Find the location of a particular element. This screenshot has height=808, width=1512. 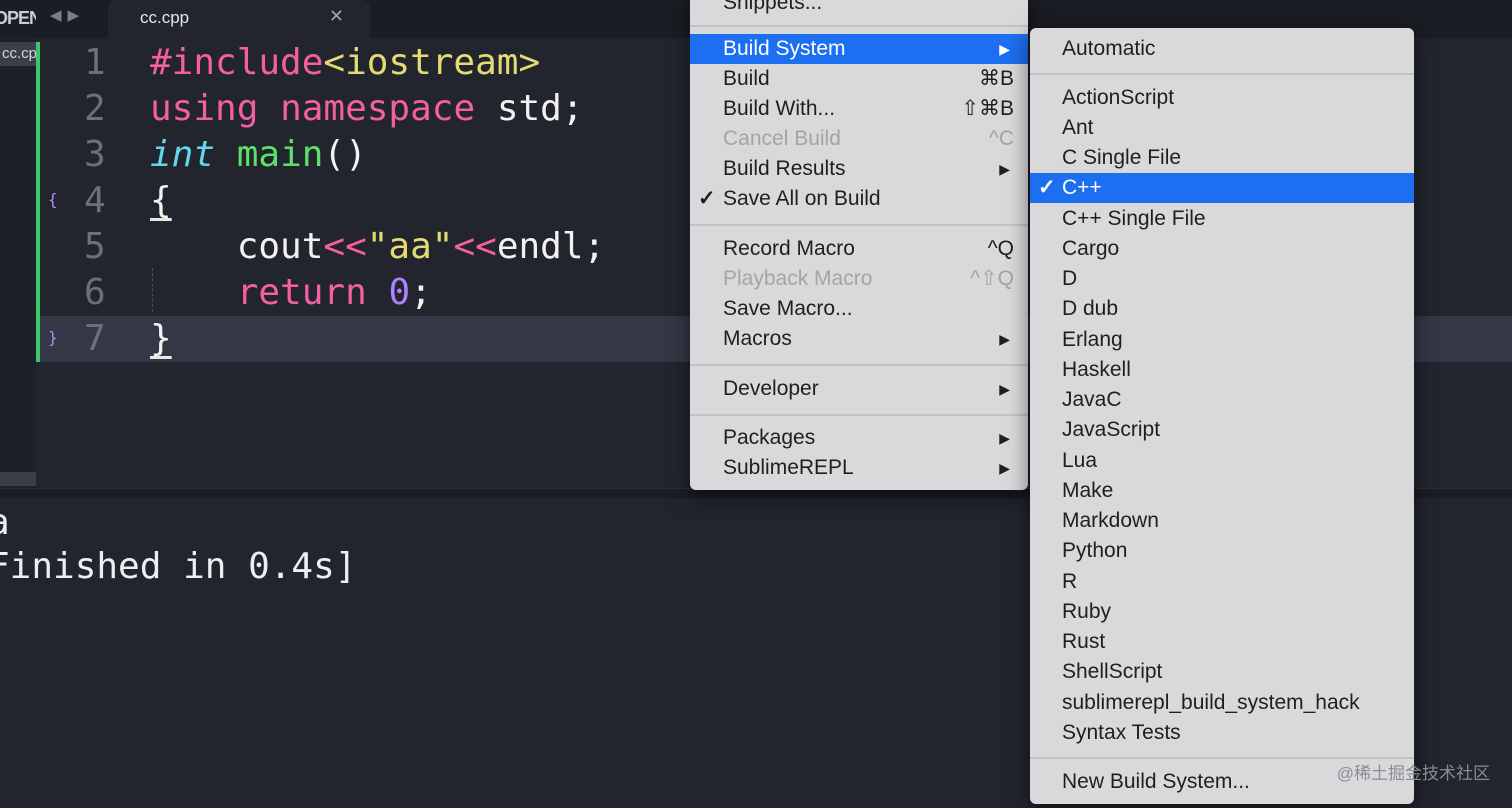

build-system-r: R is located at coordinates (1222, 582).